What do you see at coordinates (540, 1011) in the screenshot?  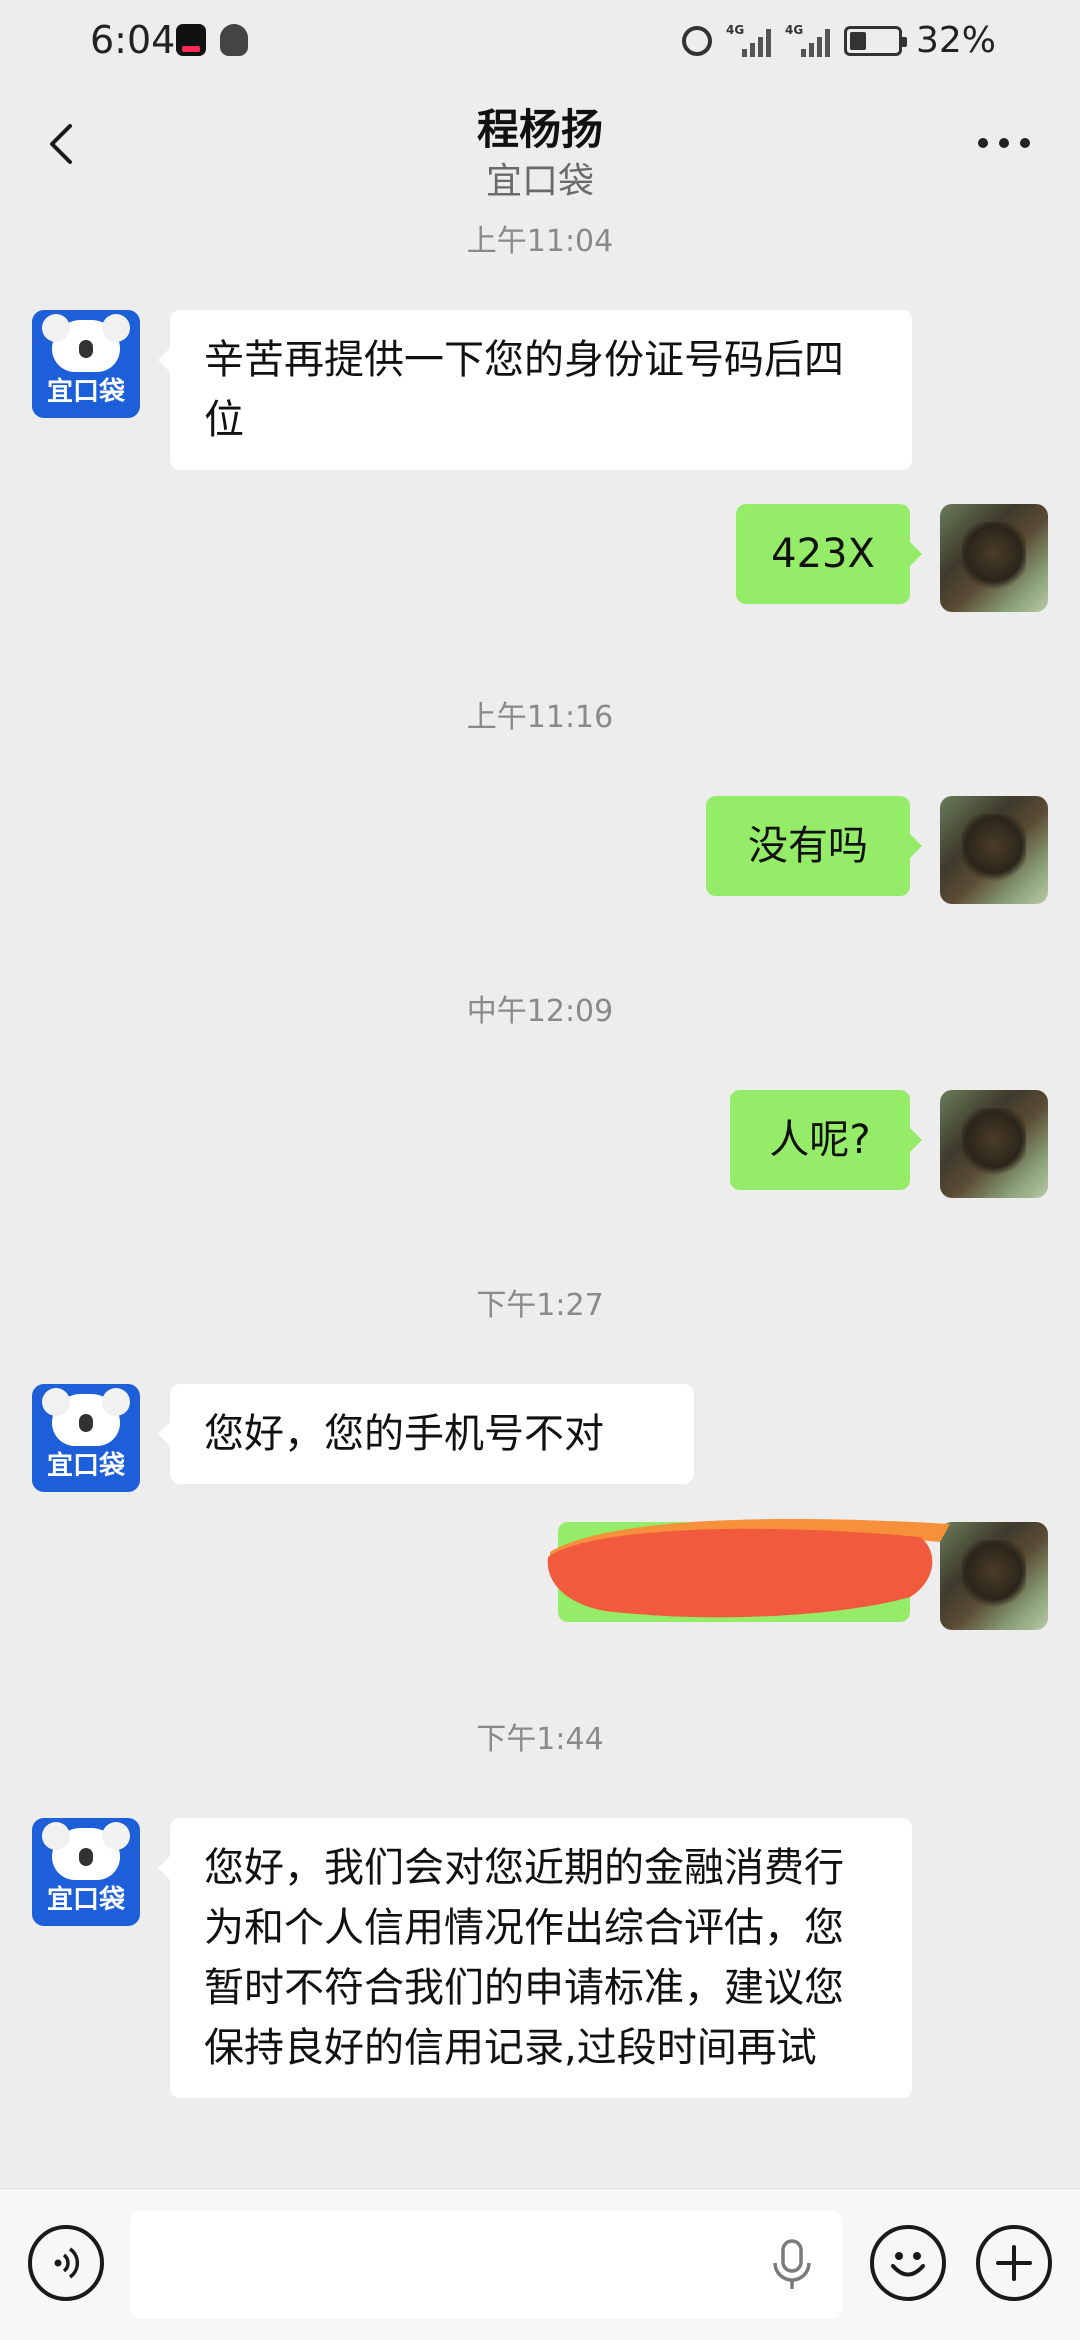 I see `message-timestamp: 中午12:09` at bounding box center [540, 1011].